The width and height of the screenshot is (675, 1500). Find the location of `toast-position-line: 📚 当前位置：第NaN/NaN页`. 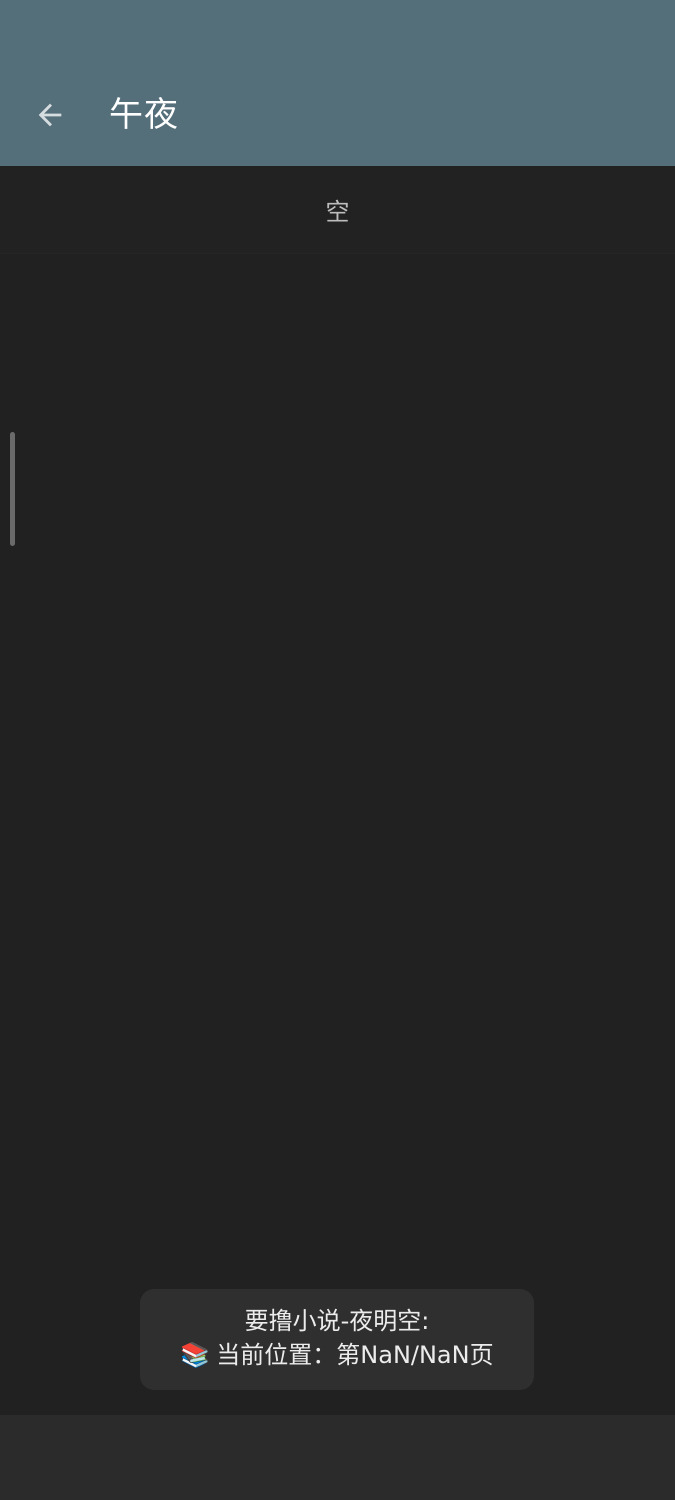

toast-position-line: 📚 当前位置：第NaN/NaN页 is located at coordinates (337, 1355).